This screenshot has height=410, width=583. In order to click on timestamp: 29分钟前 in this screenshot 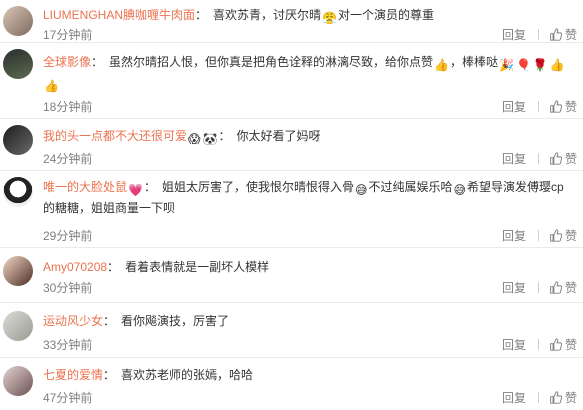, I will do `click(68, 236)`.